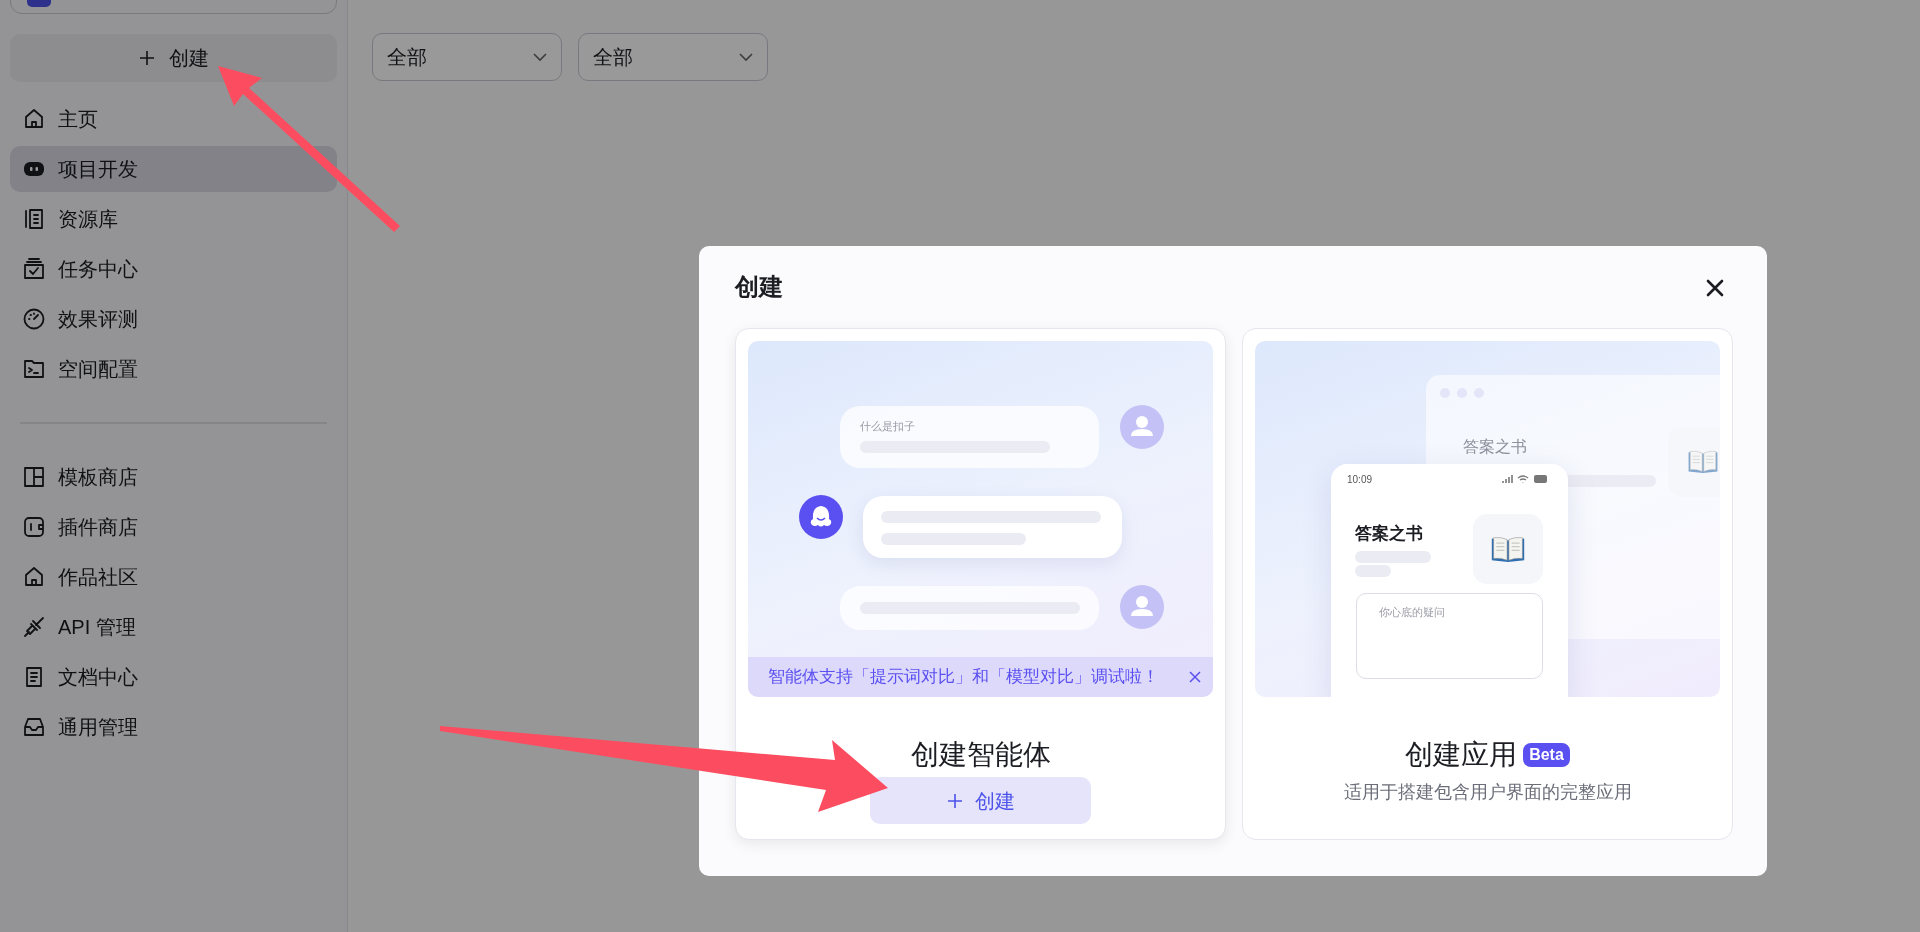 The image size is (1920, 932). What do you see at coordinates (963, 677) in the screenshot?
I see `notice-text: 智能体支持「提示词对比」和「模型对比」调试啦！` at bounding box center [963, 677].